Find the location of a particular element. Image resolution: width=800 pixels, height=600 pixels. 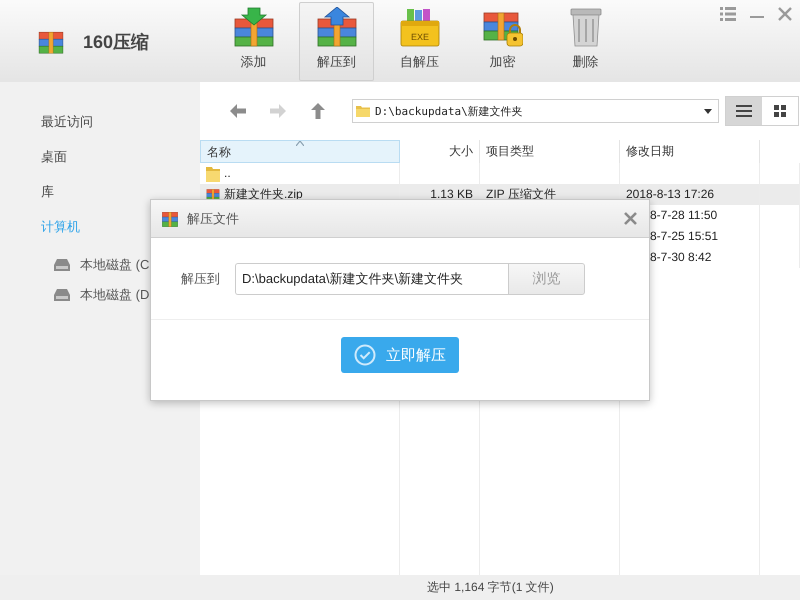

dialog-title: 解压文件 is located at coordinates (213, 219).